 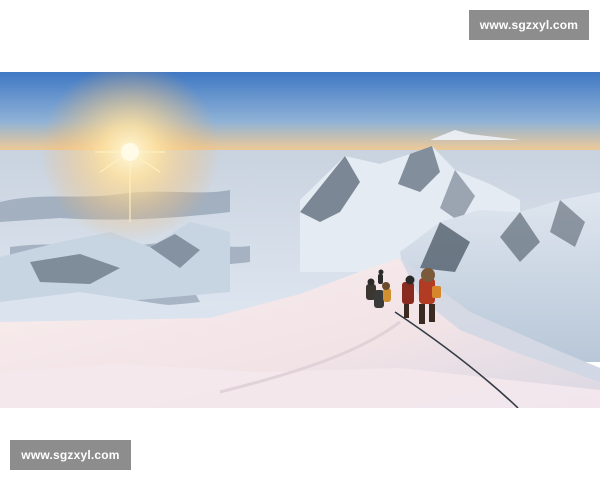 What do you see at coordinates (70, 455) in the screenshot?
I see `watermark-bottom: www.sgzxyl.com` at bounding box center [70, 455].